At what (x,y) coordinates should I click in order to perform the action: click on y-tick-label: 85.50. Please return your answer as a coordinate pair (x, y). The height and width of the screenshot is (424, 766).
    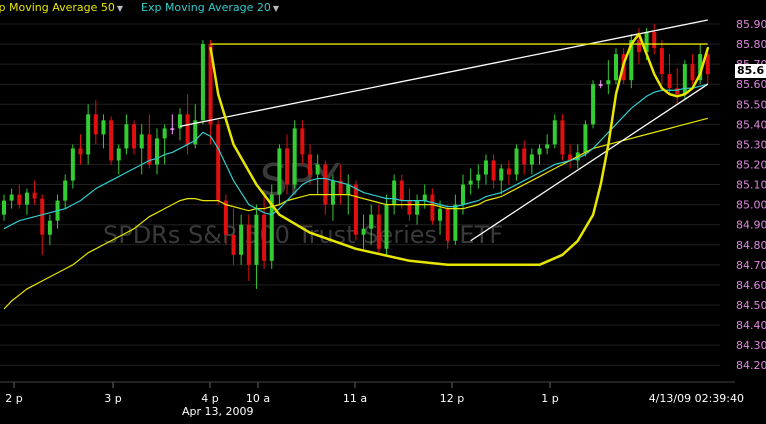
    Looking at the image, I should click on (751, 104).